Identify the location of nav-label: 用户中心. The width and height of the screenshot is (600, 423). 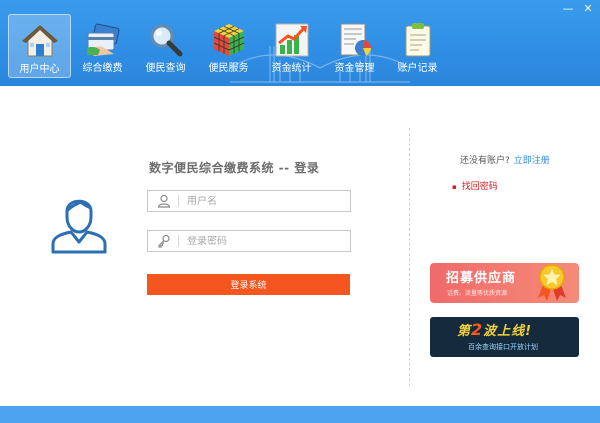
(39, 69).